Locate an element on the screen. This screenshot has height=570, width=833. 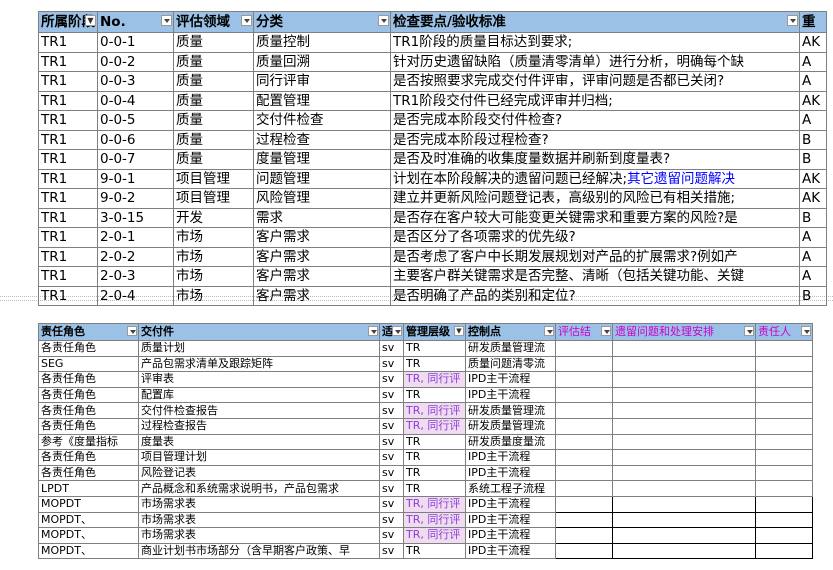
table1-cell-criteria: 是否区分了各项需求的优先级? is located at coordinates (595, 237).